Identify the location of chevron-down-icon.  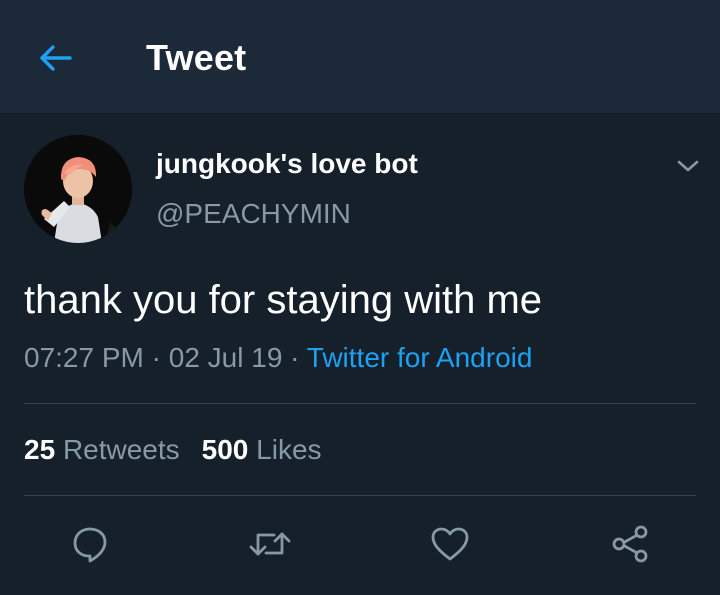
(688, 166).